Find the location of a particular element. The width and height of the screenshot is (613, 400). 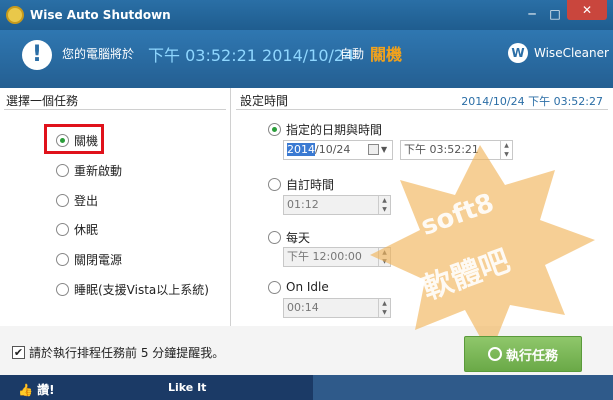

task-radio-shutdown: 關機 is located at coordinates (77, 140).